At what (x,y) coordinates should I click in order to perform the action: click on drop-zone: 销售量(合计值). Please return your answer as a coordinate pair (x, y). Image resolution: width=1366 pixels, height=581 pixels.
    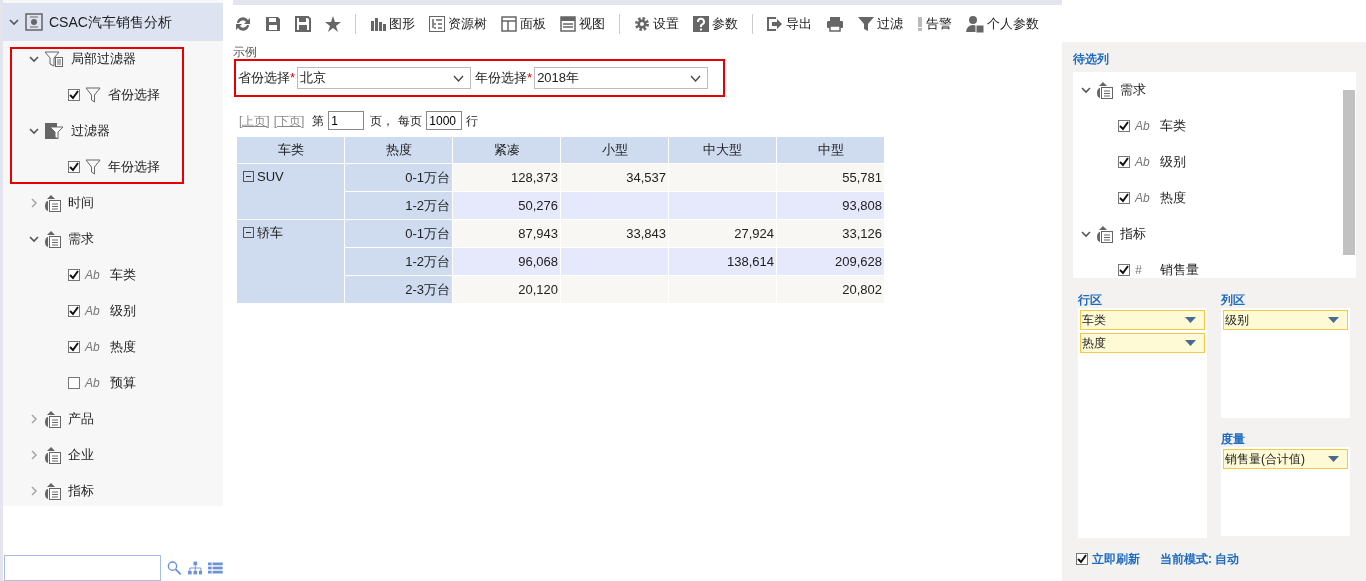
    Looking at the image, I should click on (1285, 491).